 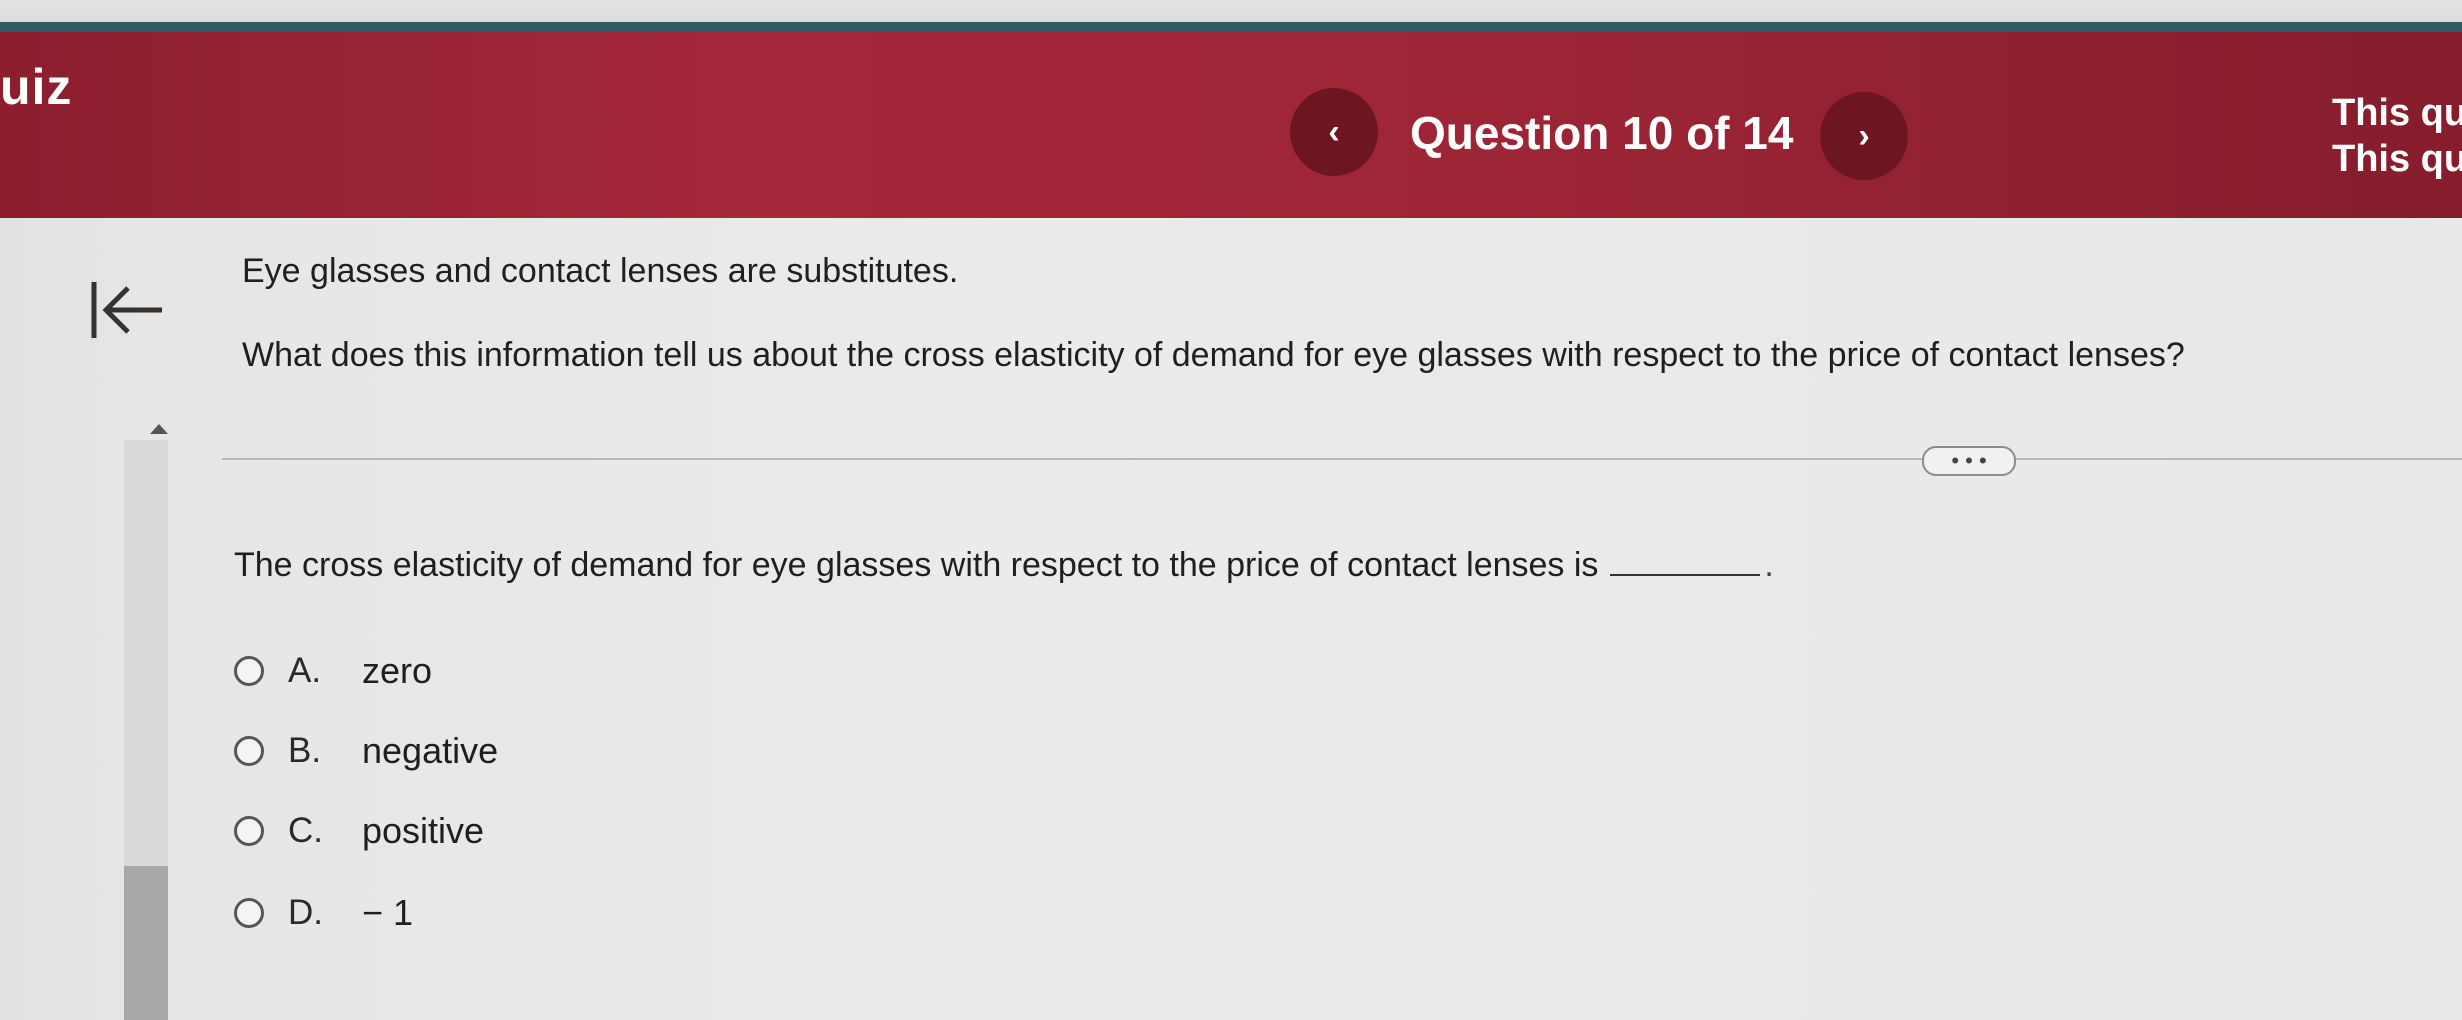 I want to click on chevron-right-icon: ›, so click(x=1864, y=135).